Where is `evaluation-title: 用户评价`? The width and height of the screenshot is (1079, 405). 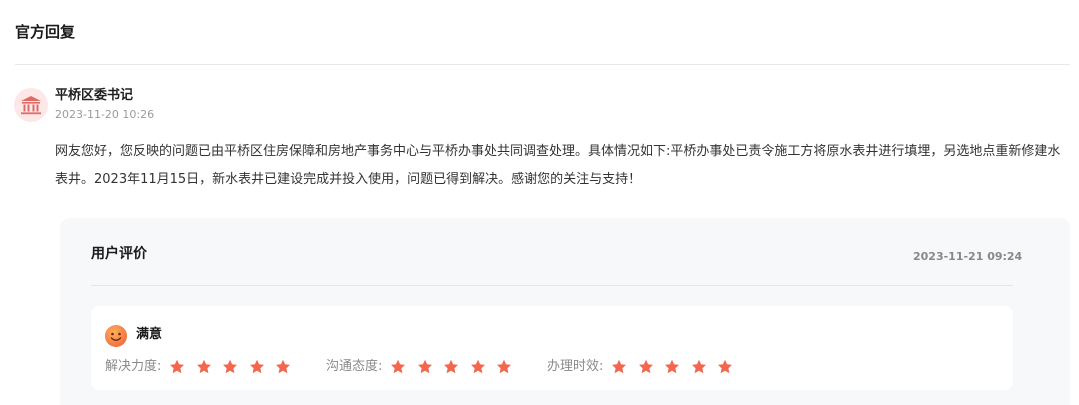 evaluation-title: 用户评价 is located at coordinates (119, 254).